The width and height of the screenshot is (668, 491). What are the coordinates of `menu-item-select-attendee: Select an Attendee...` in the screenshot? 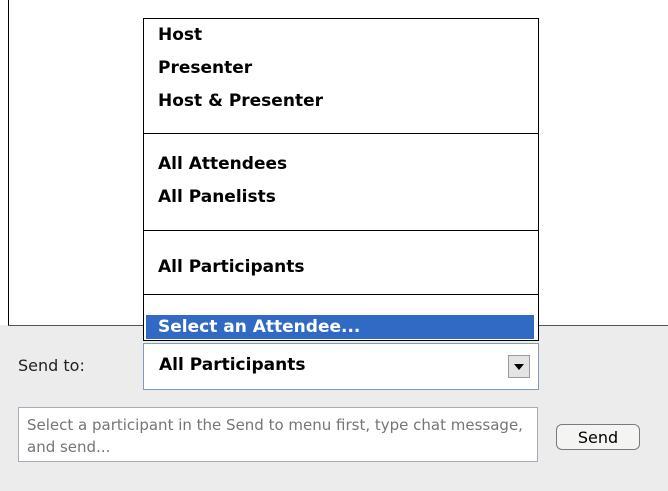 It's located at (340, 327).